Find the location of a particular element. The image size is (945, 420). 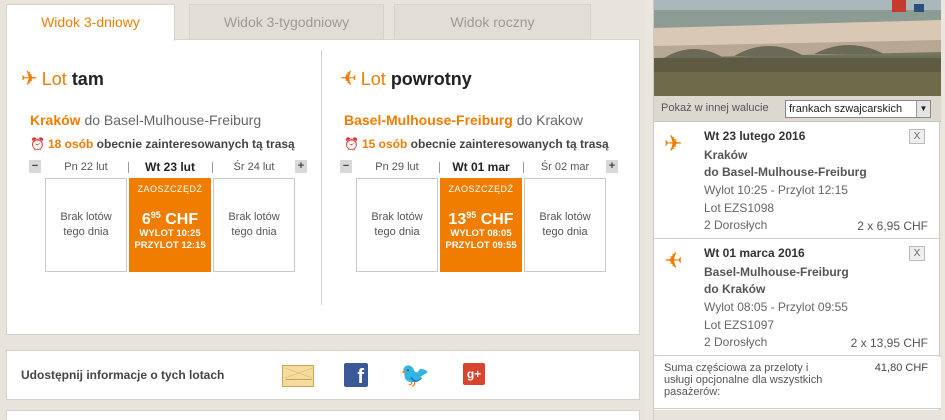

arrival-time: PRZYLOT 09:55 is located at coordinates (481, 245).